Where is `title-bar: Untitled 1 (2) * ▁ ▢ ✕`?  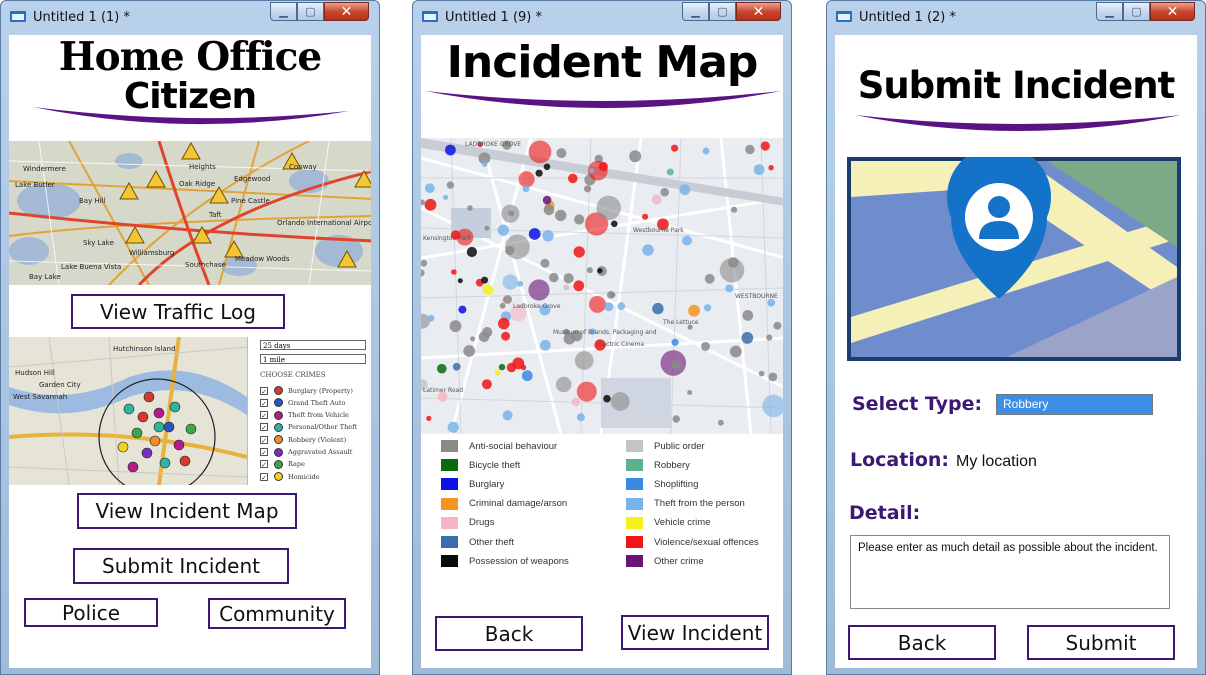
title-bar: Untitled 1 (2) * ▁ ▢ ✕ is located at coordinates (1016, 16).